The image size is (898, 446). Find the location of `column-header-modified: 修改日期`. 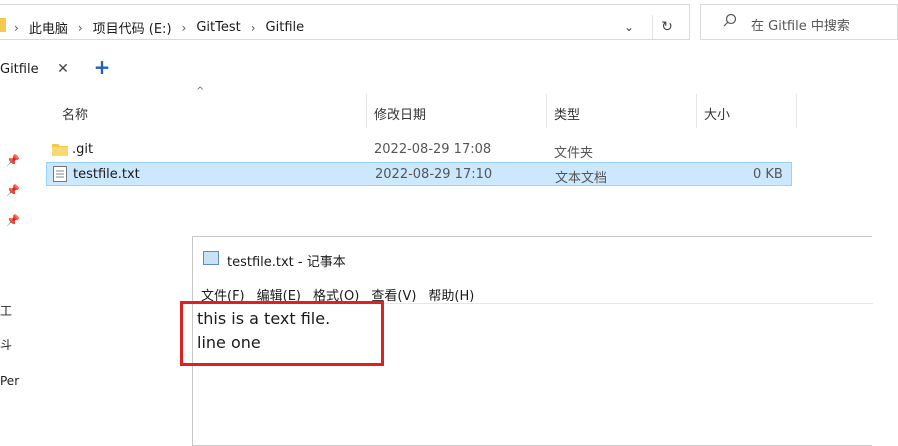

column-header-modified: 修改日期 is located at coordinates (400, 113).